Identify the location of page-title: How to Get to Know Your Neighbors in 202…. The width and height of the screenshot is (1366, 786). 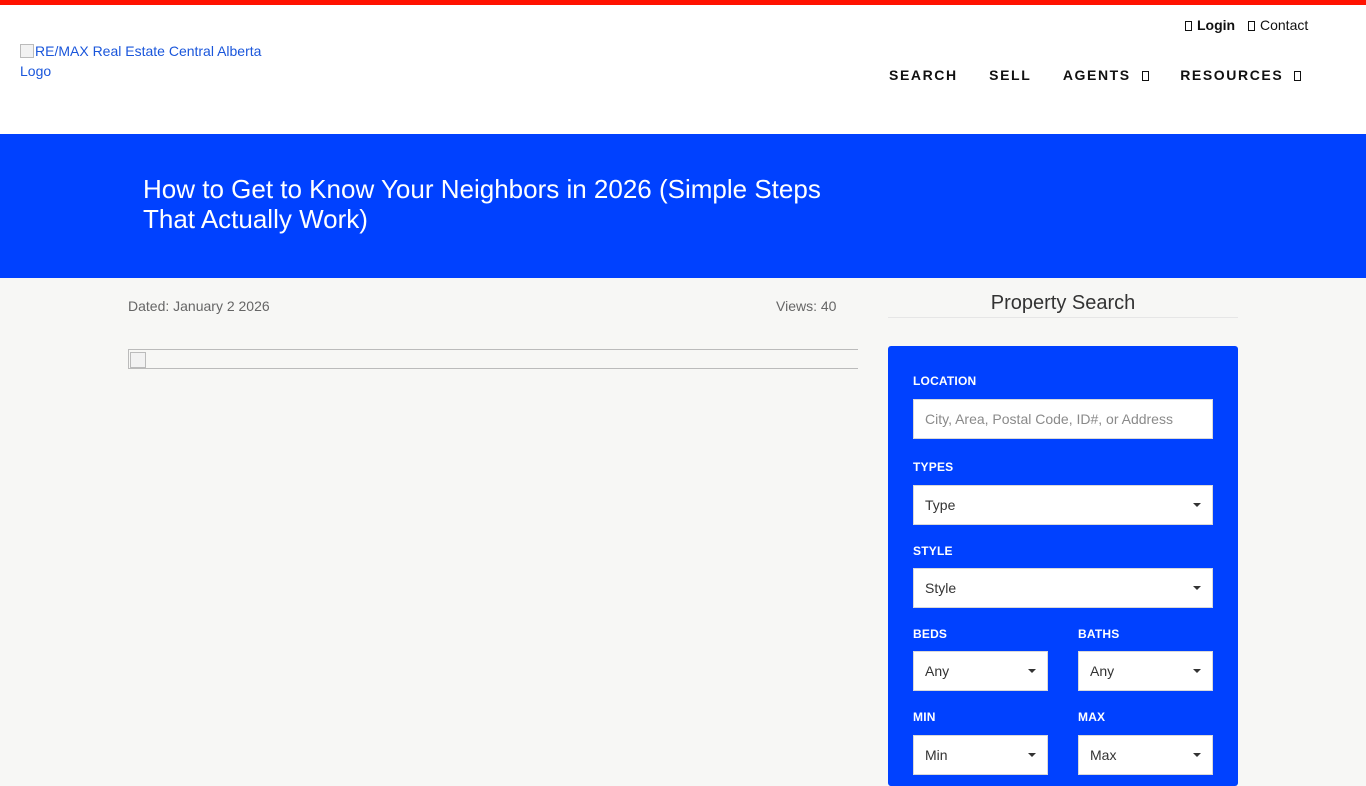
(482, 204).